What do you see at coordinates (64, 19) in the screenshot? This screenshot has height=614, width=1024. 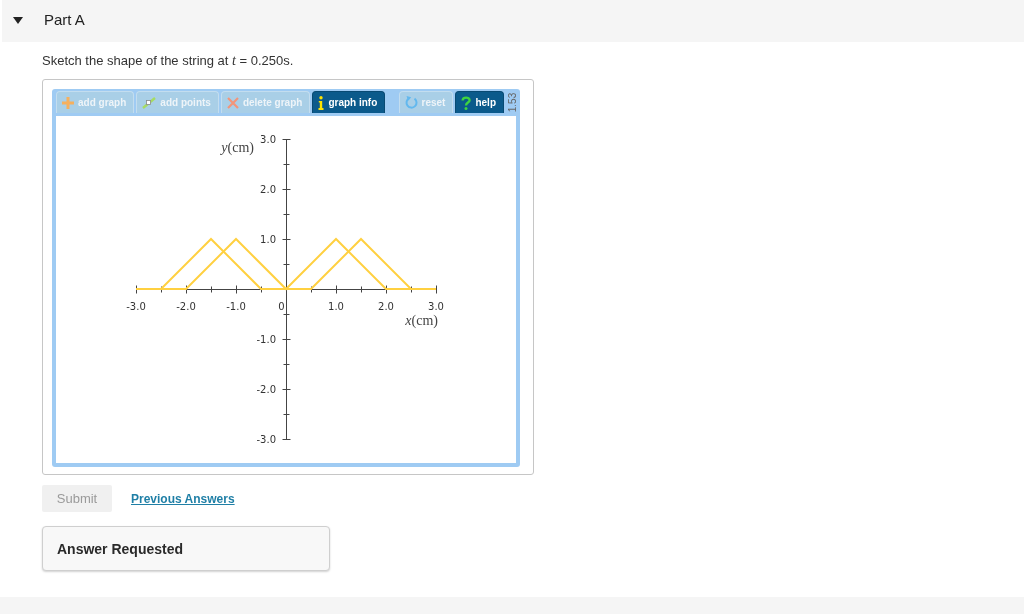 I see `part-title: Part A` at bounding box center [64, 19].